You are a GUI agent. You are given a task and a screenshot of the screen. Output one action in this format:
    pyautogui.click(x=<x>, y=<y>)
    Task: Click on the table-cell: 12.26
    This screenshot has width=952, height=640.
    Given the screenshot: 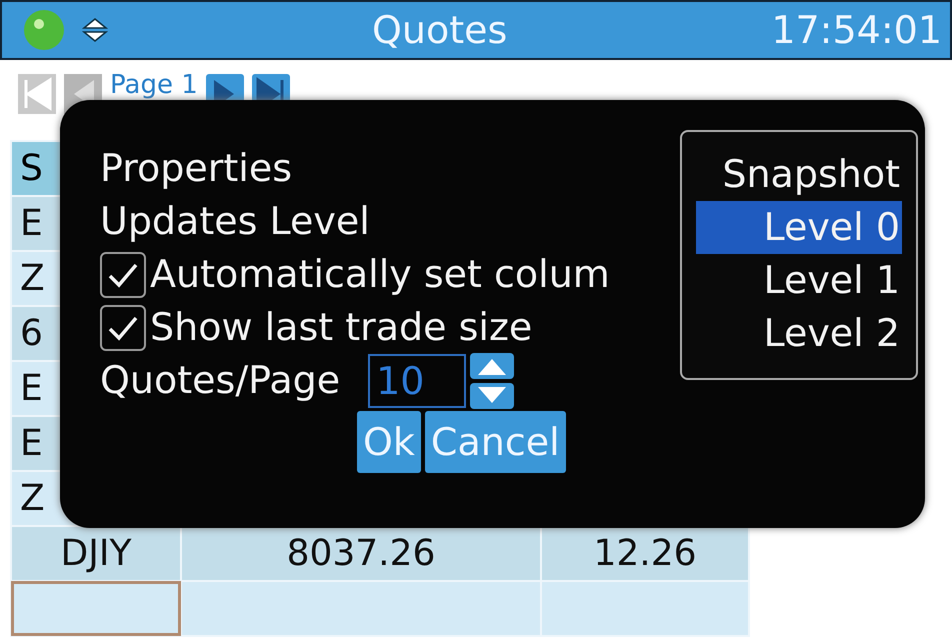 What is the action you would take?
    pyautogui.click(x=645, y=553)
    